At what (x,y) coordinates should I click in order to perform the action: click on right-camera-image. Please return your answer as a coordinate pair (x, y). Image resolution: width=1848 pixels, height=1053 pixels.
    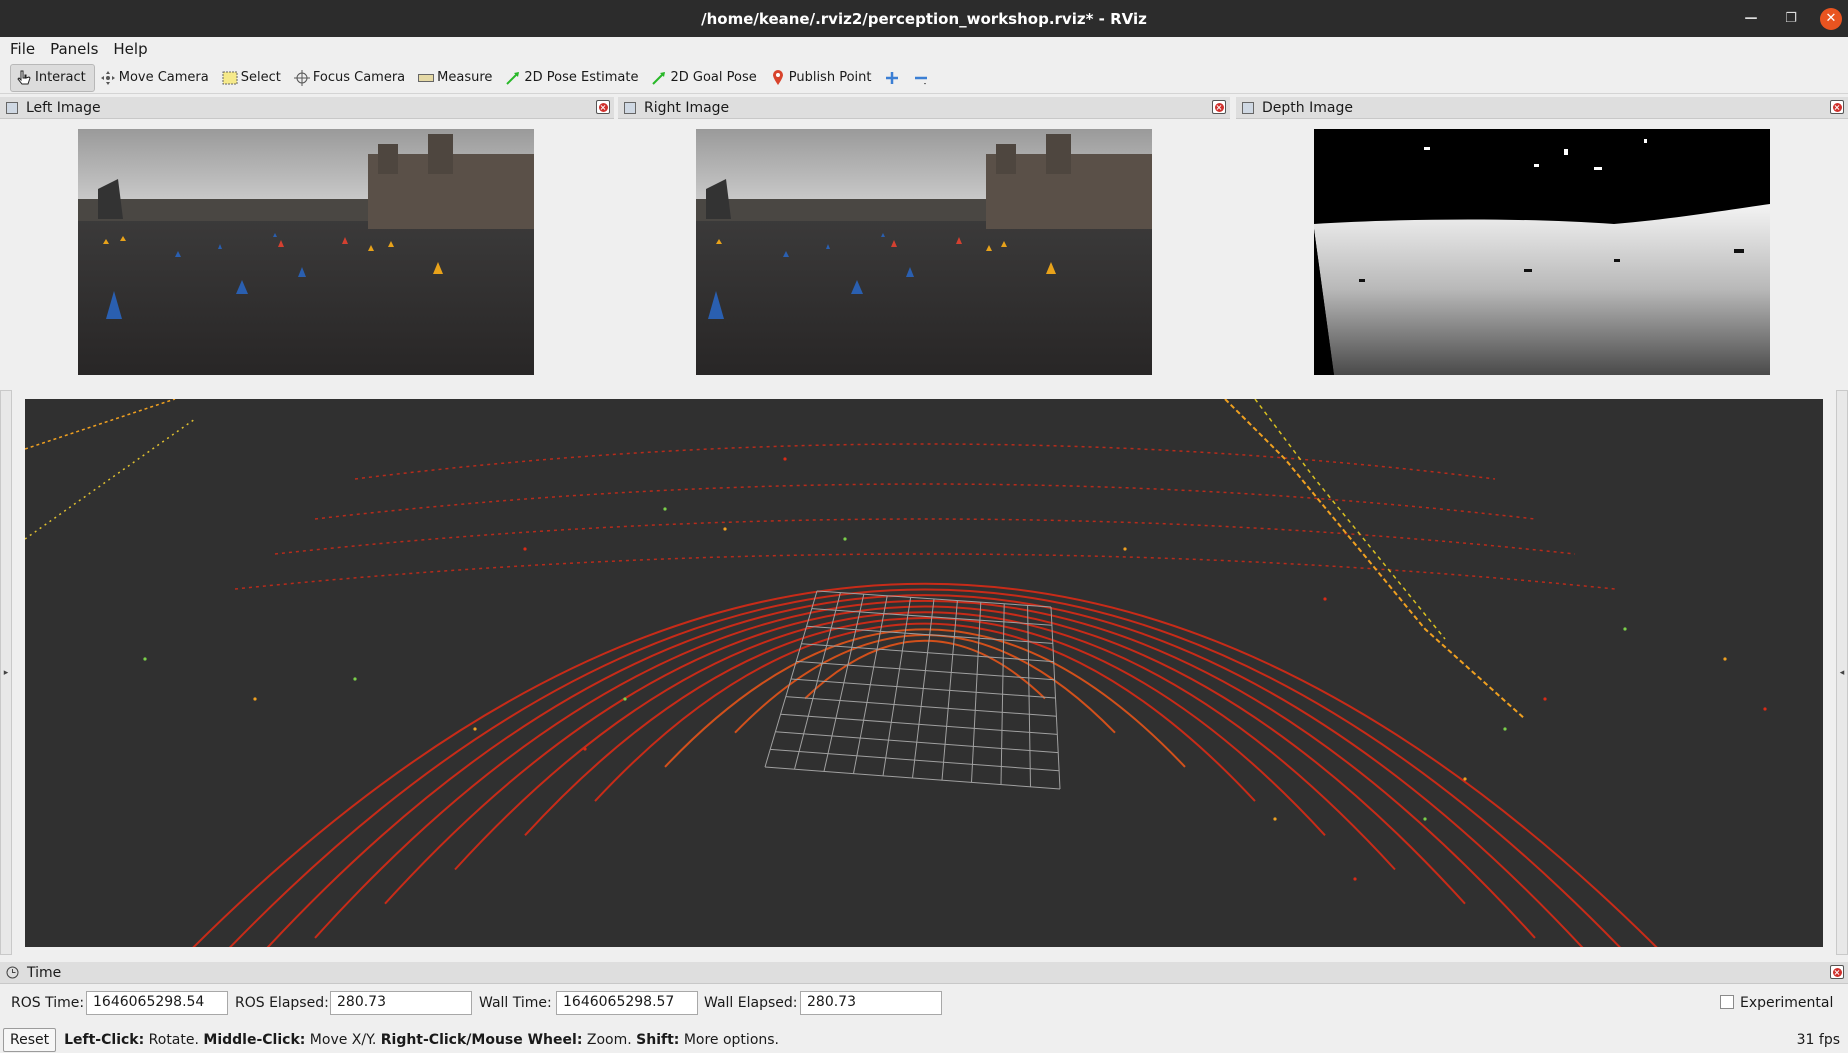
    Looking at the image, I should click on (924, 252).